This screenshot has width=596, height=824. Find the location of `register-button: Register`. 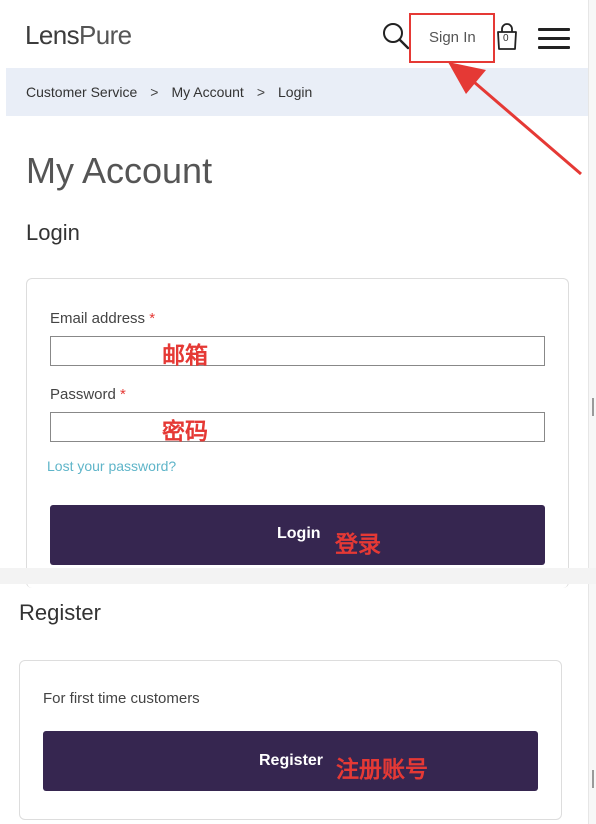

register-button: Register is located at coordinates (290, 761).